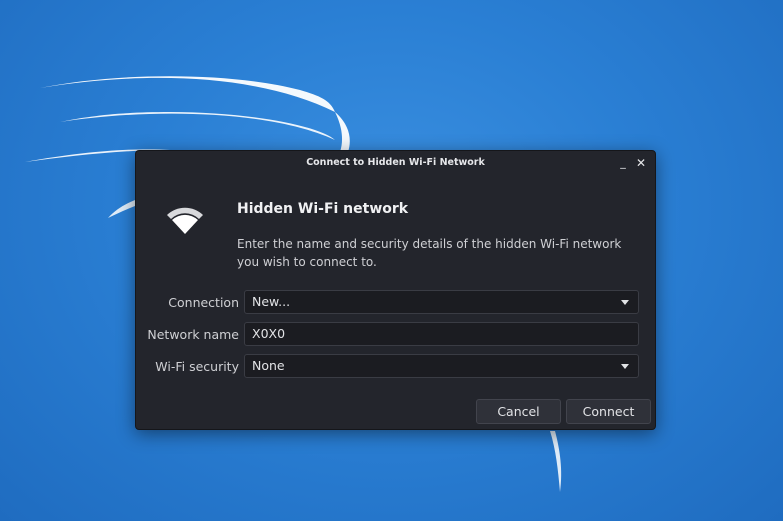  I want to click on network-name-value: X0X0, so click(269, 333).